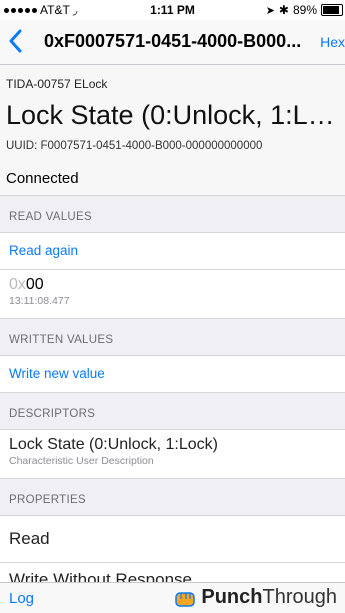  Describe the element at coordinates (172, 497) in the screenshot. I see `section-header-properties: PROPERTIES` at that location.